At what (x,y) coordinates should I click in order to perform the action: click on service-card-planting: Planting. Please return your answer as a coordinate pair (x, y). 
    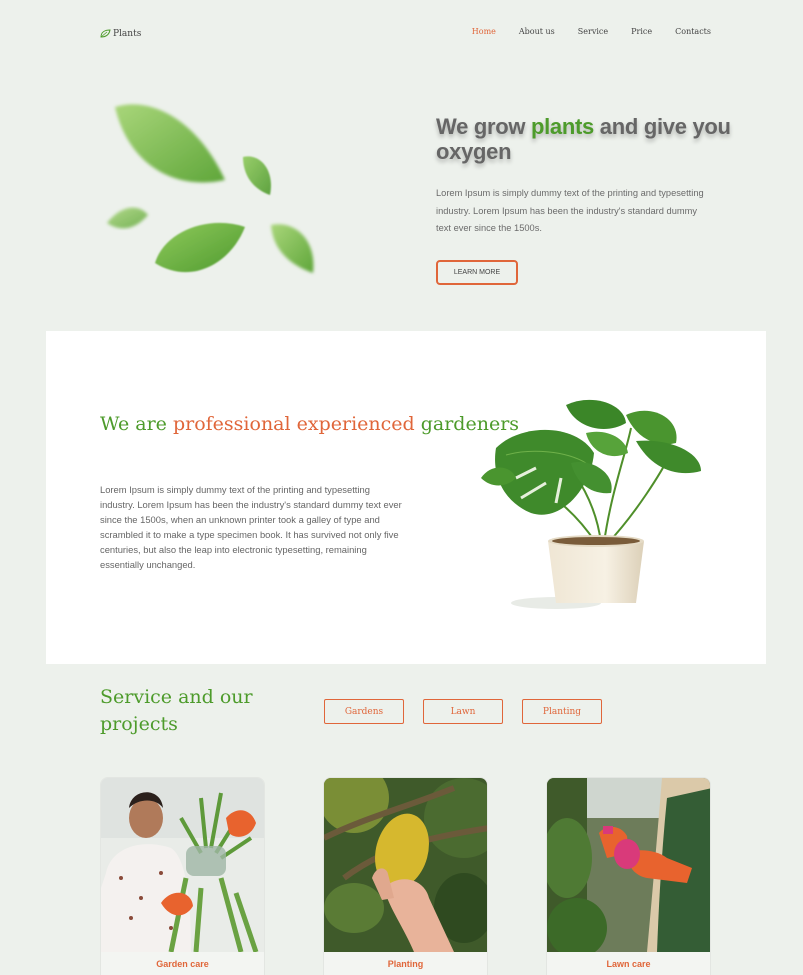
    Looking at the image, I should click on (405, 876).